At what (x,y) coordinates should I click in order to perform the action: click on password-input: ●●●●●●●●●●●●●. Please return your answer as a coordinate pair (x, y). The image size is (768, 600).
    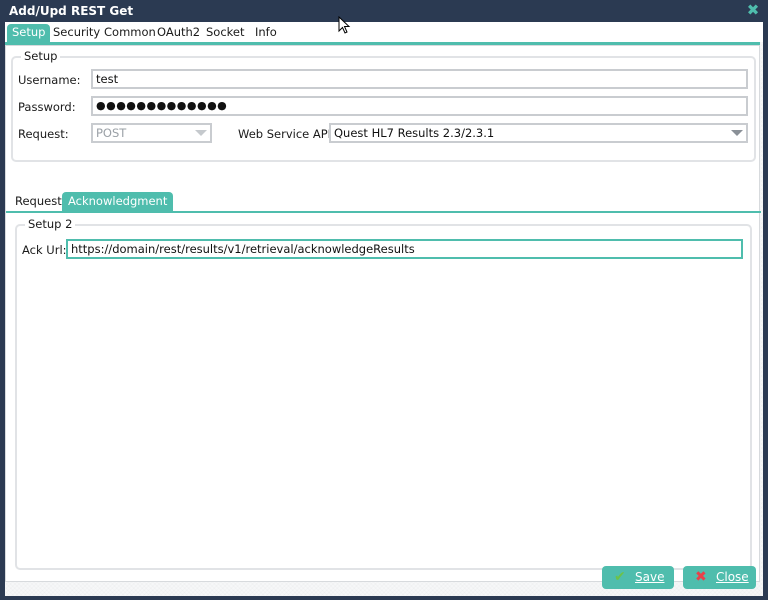
    Looking at the image, I should click on (419, 106).